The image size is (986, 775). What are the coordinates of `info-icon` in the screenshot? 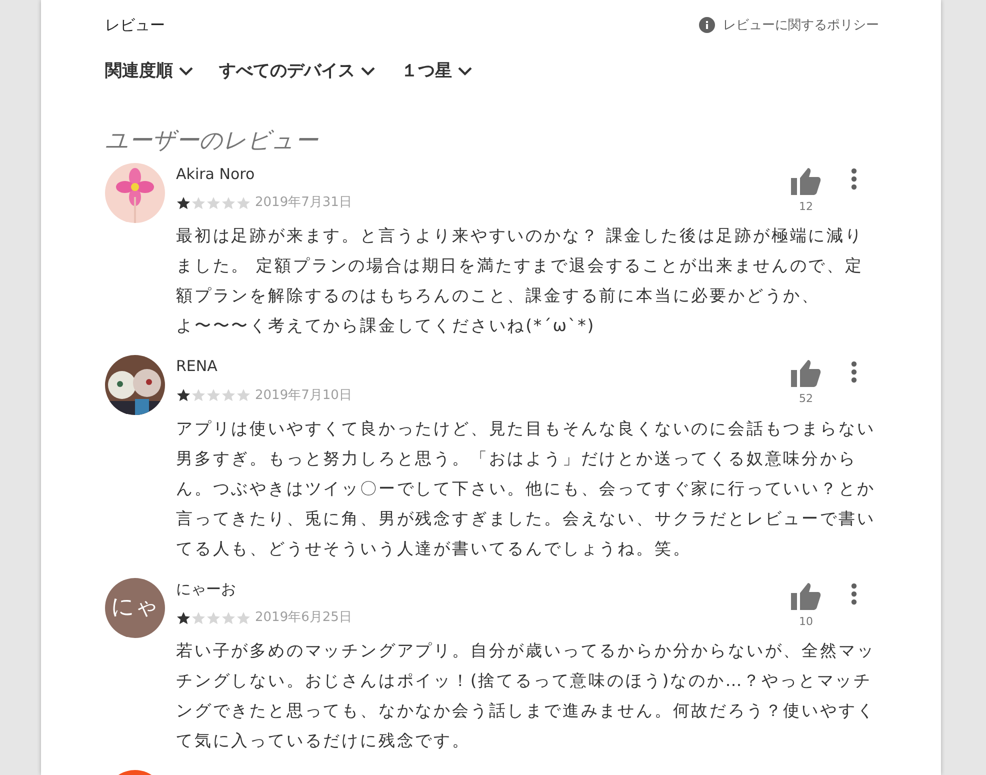 It's located at (707, 25).